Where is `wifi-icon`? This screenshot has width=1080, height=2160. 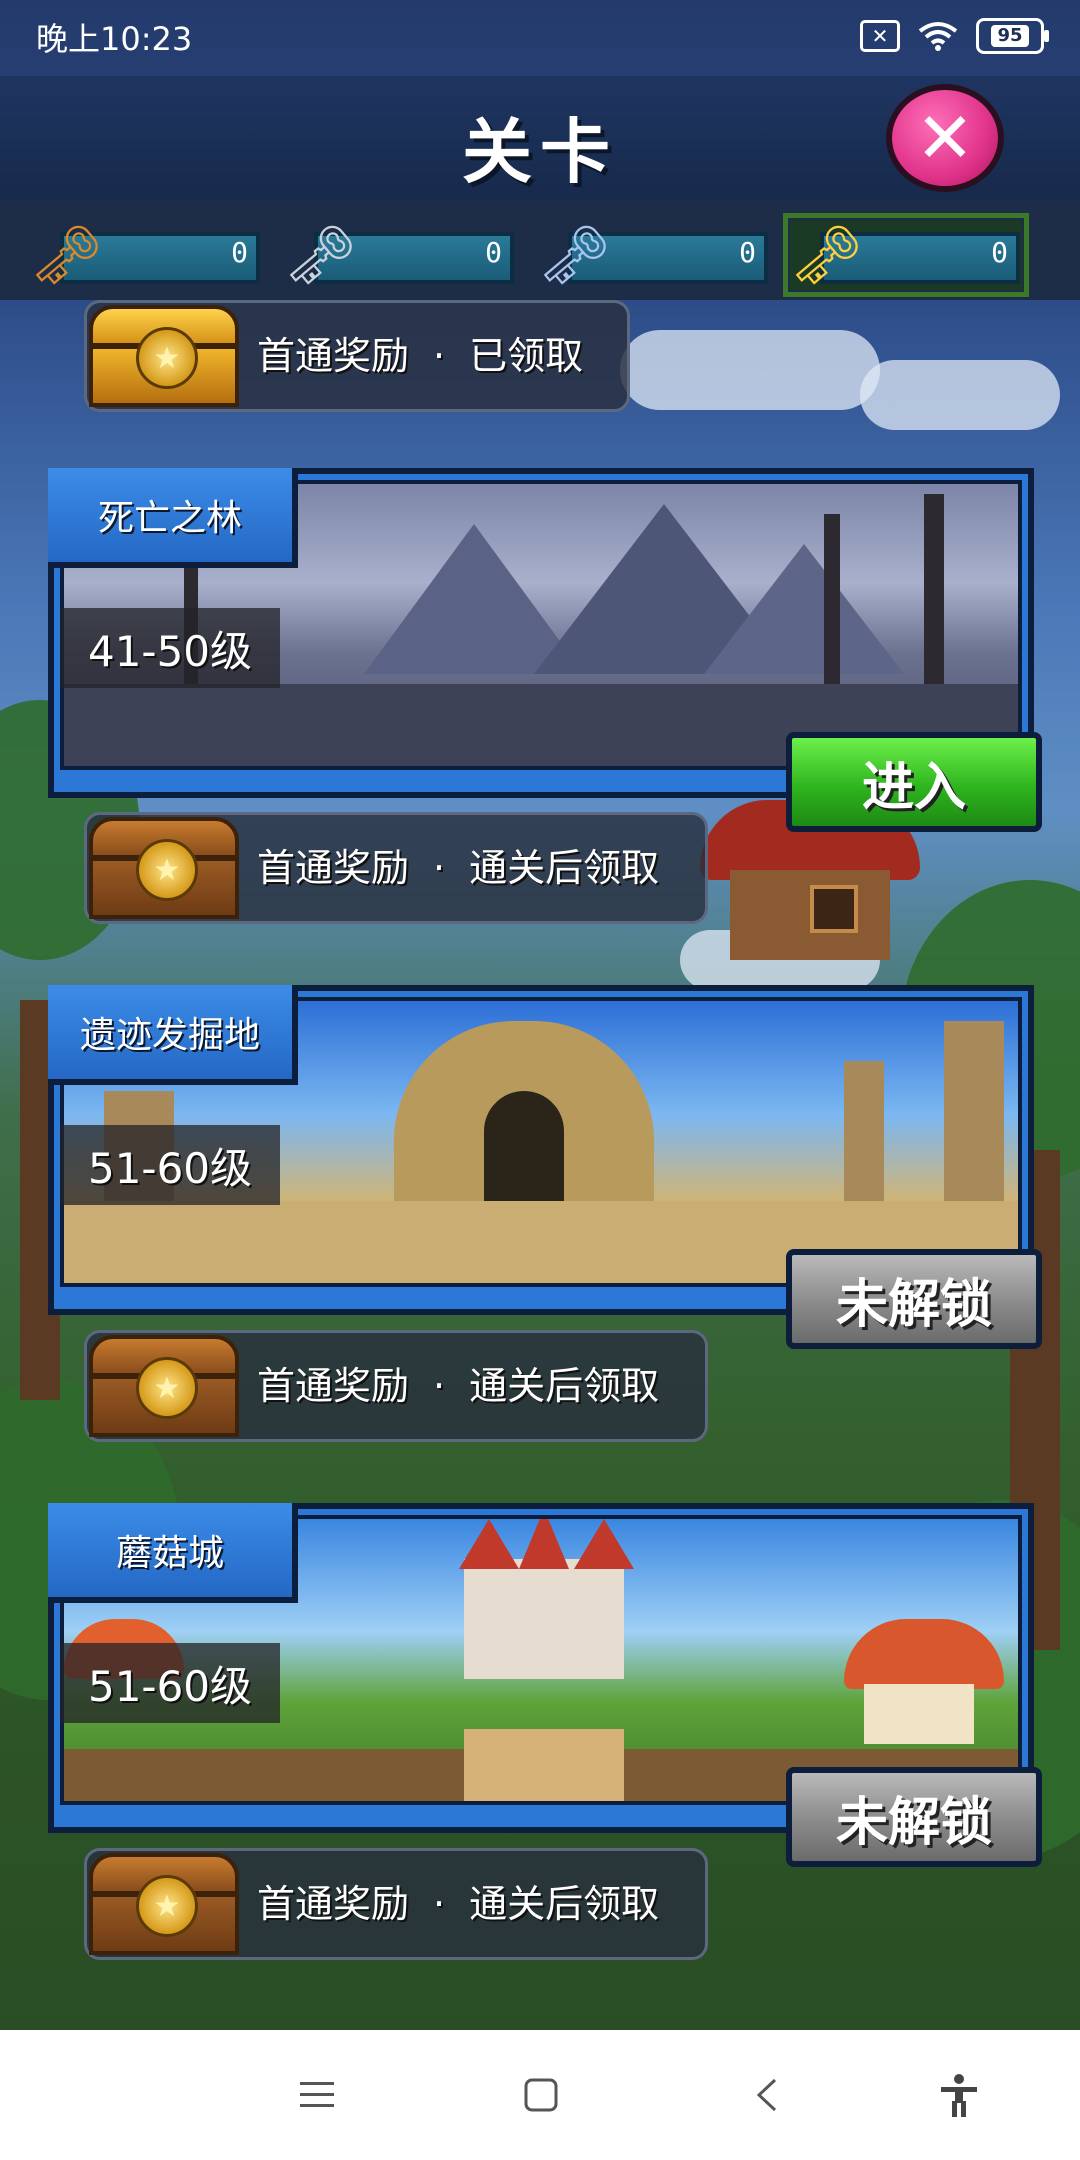
wifi-icon is located at coordinates (938, 36).